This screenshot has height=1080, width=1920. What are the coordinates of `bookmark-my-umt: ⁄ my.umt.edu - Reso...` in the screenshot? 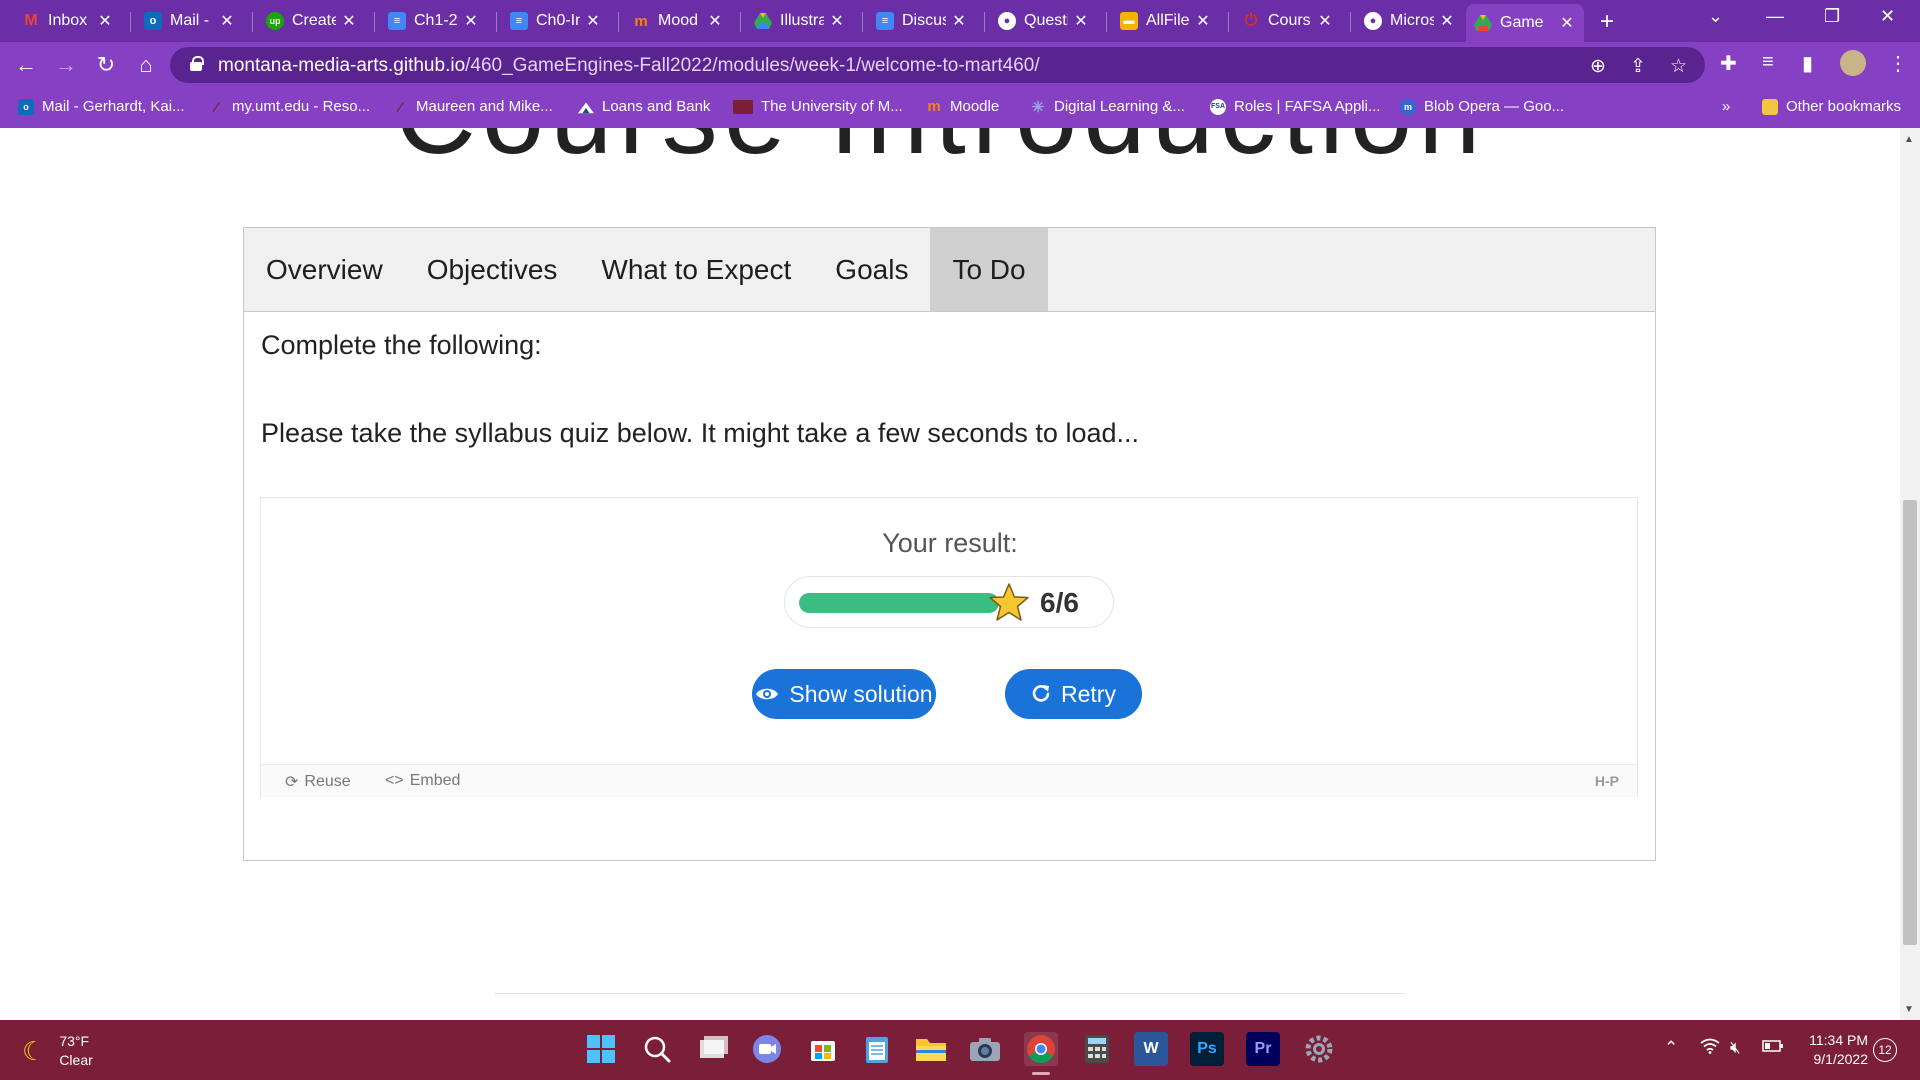 It's located at (289, 106).